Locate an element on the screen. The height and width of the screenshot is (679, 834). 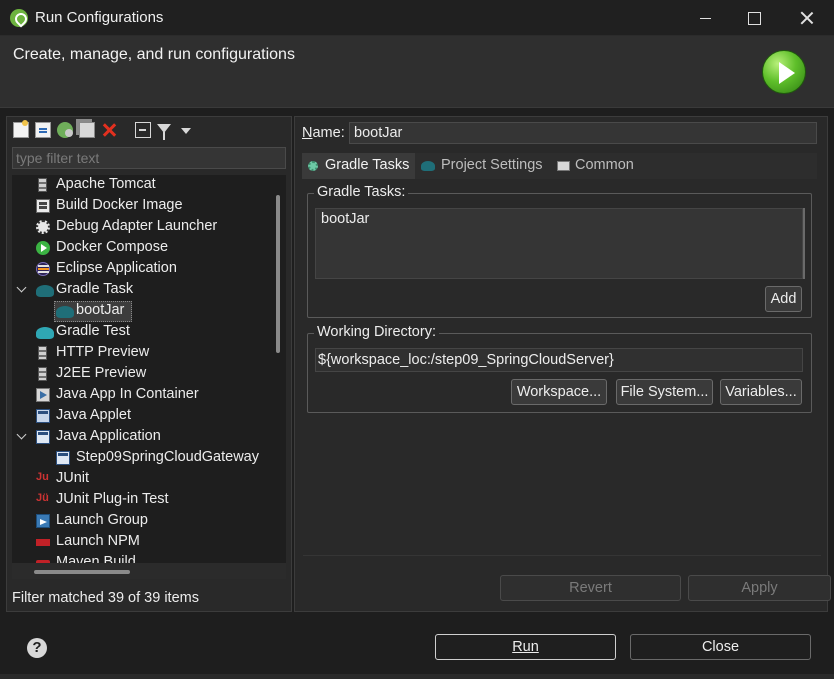
tab-label: Common is located at coordinates (604, 165).